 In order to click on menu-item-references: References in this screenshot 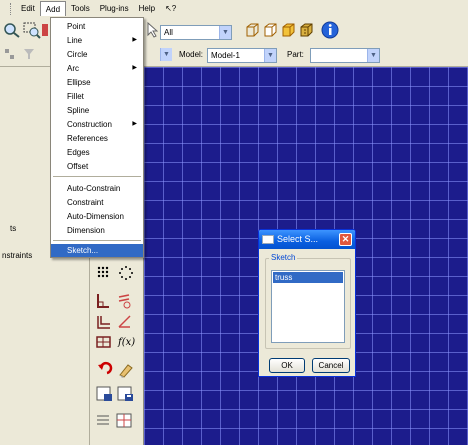, I will do `click(97, 138)`.